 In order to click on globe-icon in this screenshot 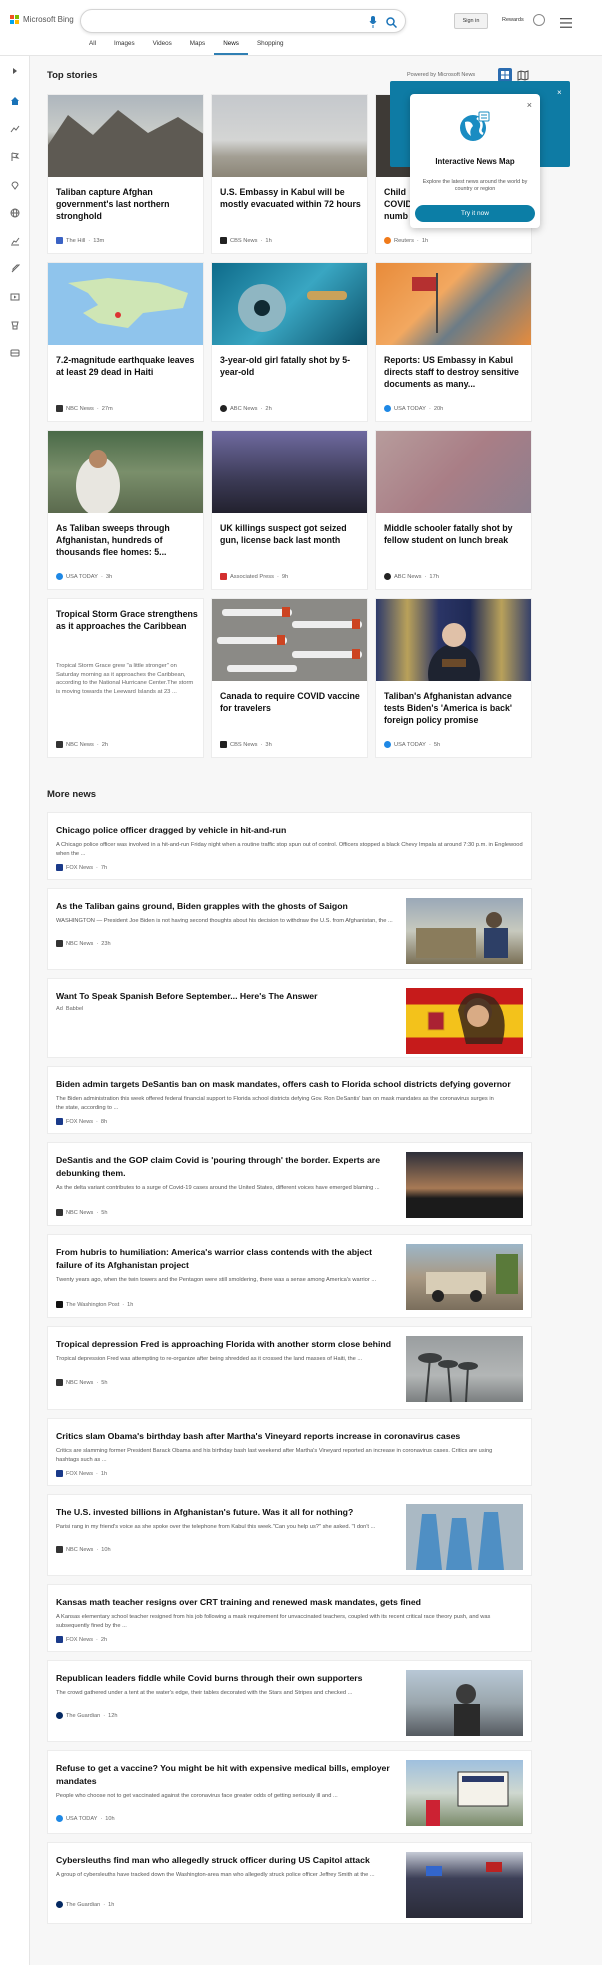, I will do `click(15, 213)`.